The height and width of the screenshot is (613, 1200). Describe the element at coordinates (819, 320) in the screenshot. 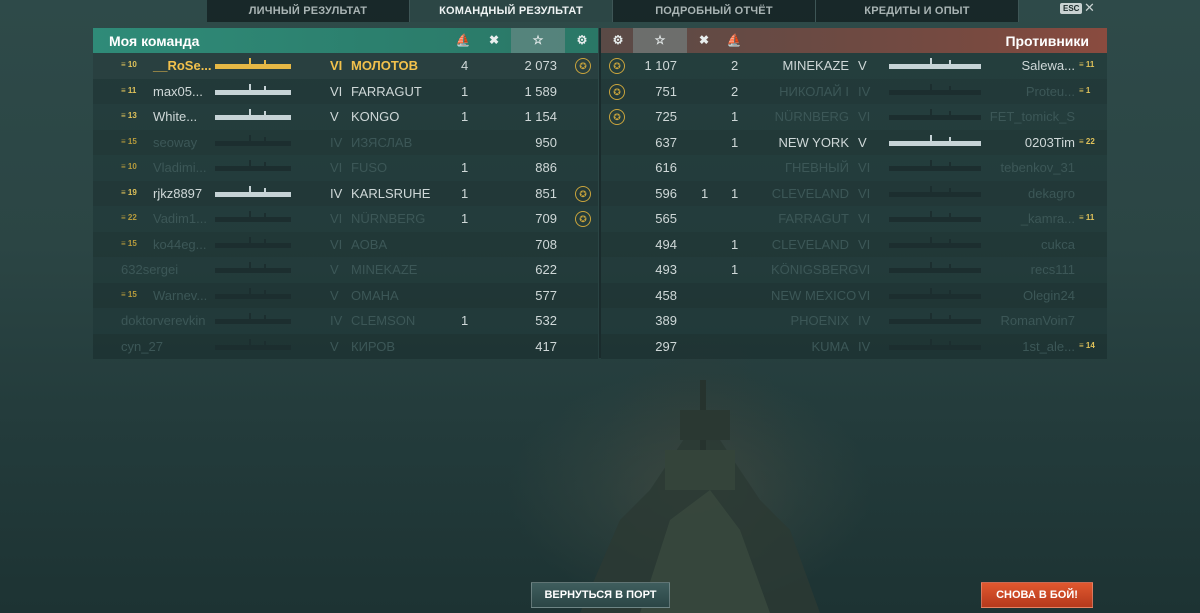

I see `ship-name: PHOENIX` at that location.